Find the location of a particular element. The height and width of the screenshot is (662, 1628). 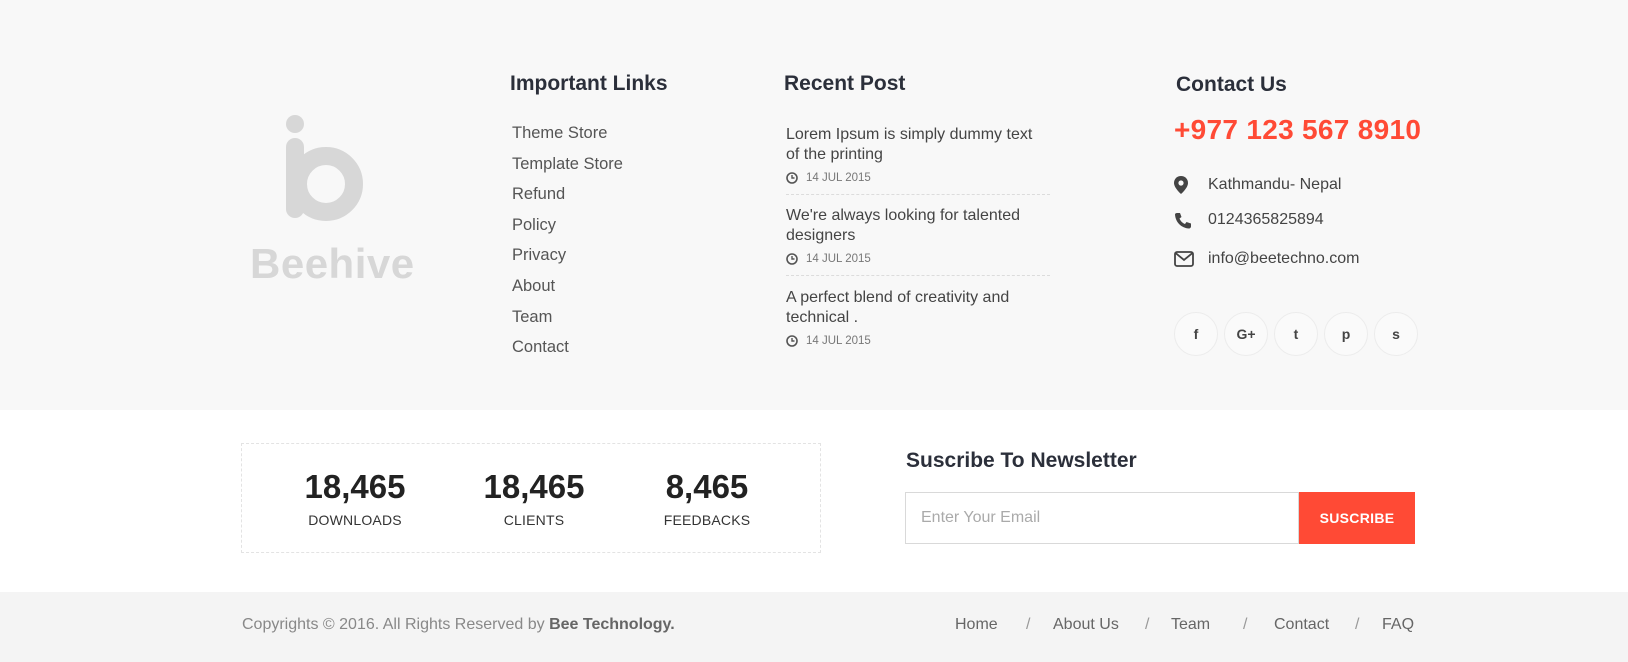

phone-icon is located at coordinates (1191, 220).